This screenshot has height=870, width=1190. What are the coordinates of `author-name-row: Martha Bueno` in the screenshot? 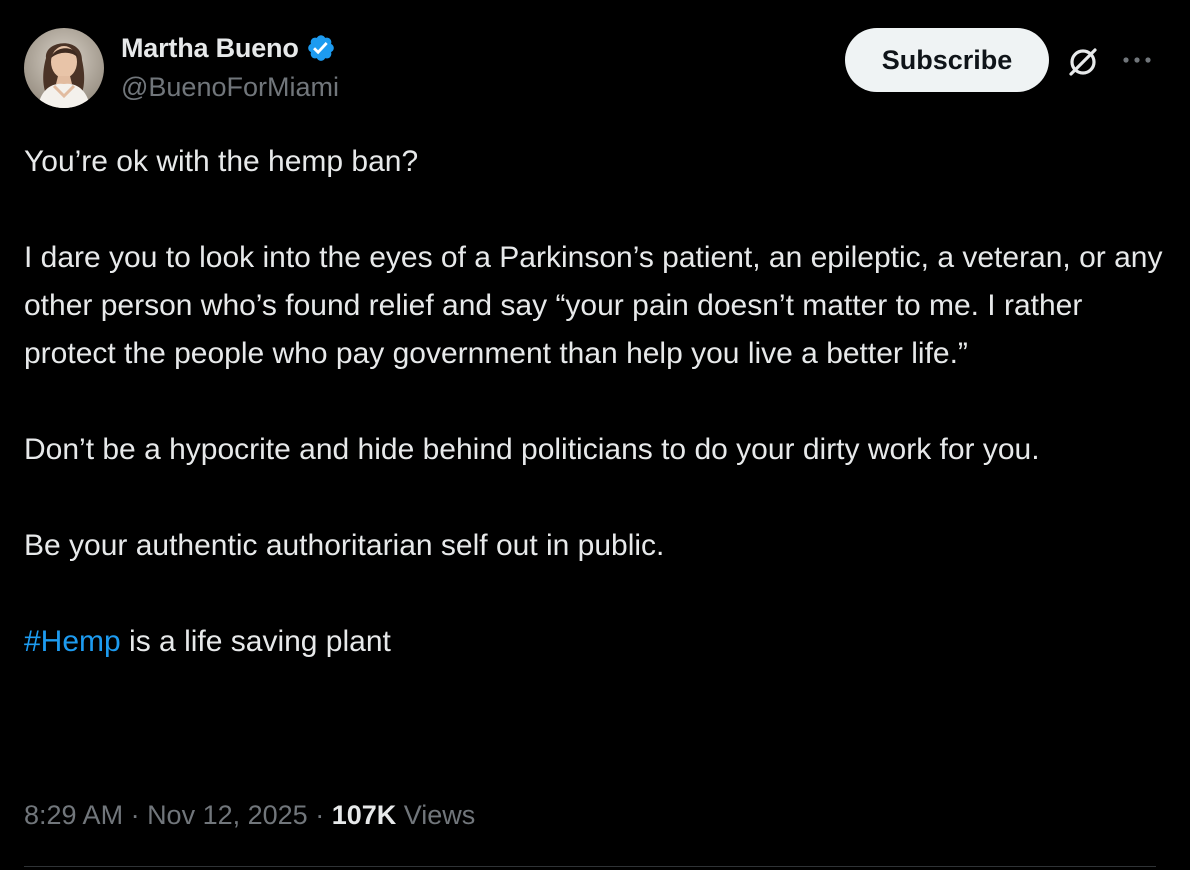 It's located at (228, 48).